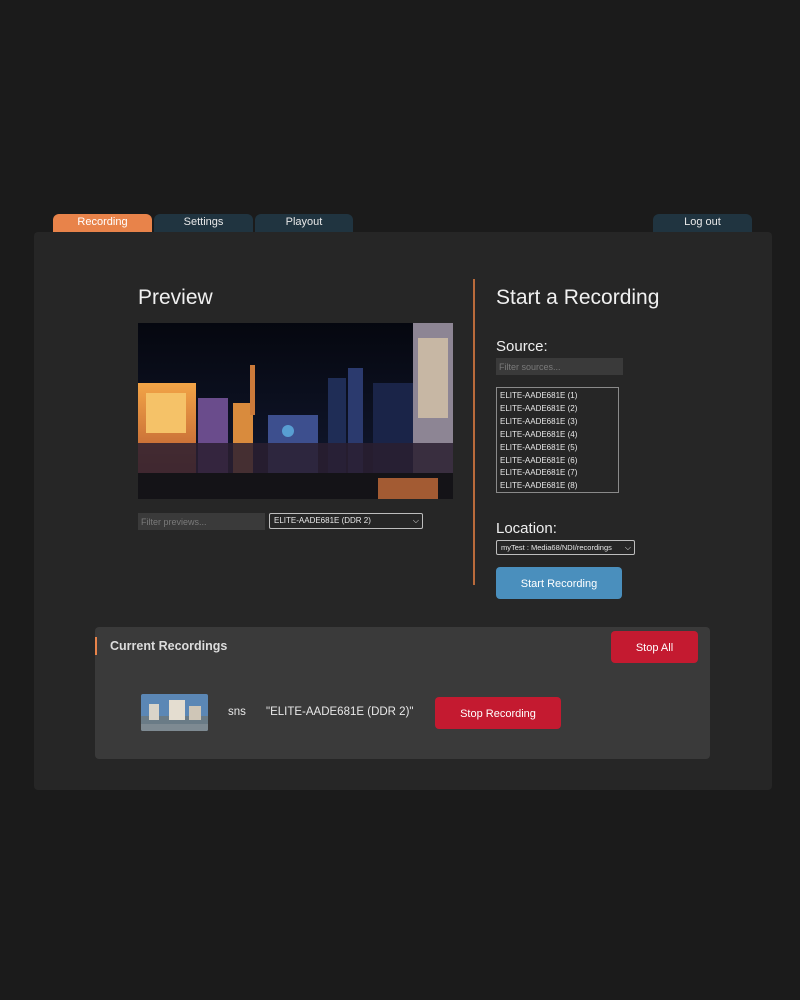 This screenshot has width=800, height=1000. What do you see at coordinates (203, 223) in the screenshot?
I see `tab-settings: Settings` at bounding box center [203, 223].